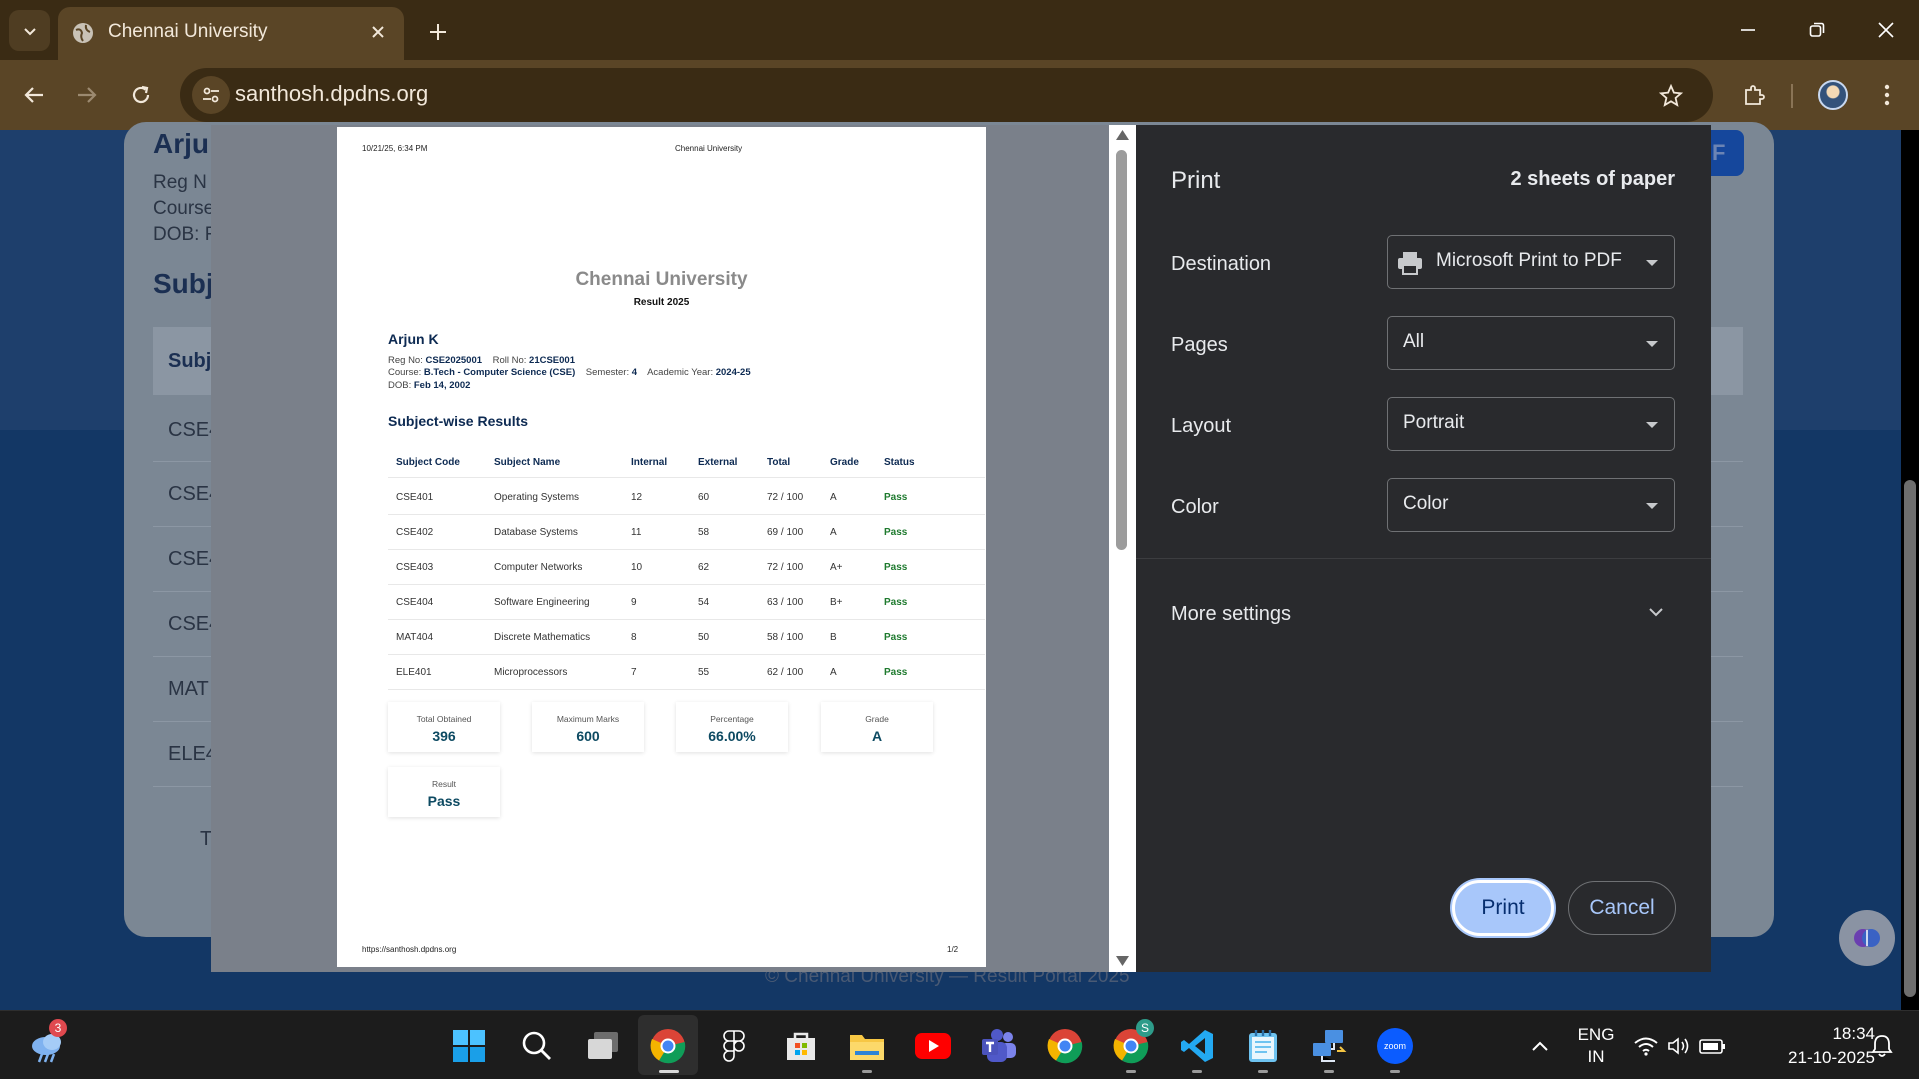 The height and width of the screenshot is (1079, 1919). Describe the element at coordinates (1329, 1049) in the screenshot. I see `taskbar-network-app` at that location.